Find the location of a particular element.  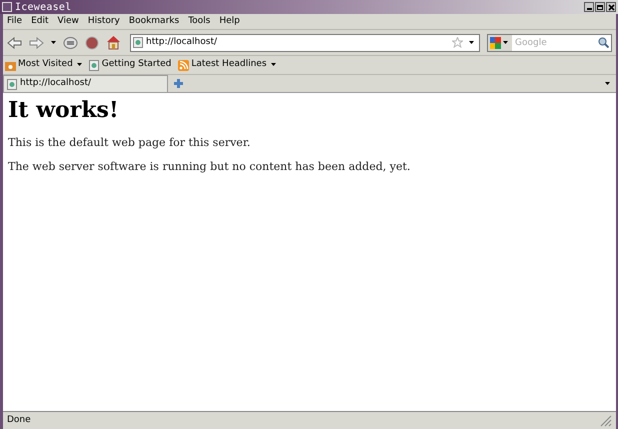

forward-arrow-icon is located at coordinates (36, 42).